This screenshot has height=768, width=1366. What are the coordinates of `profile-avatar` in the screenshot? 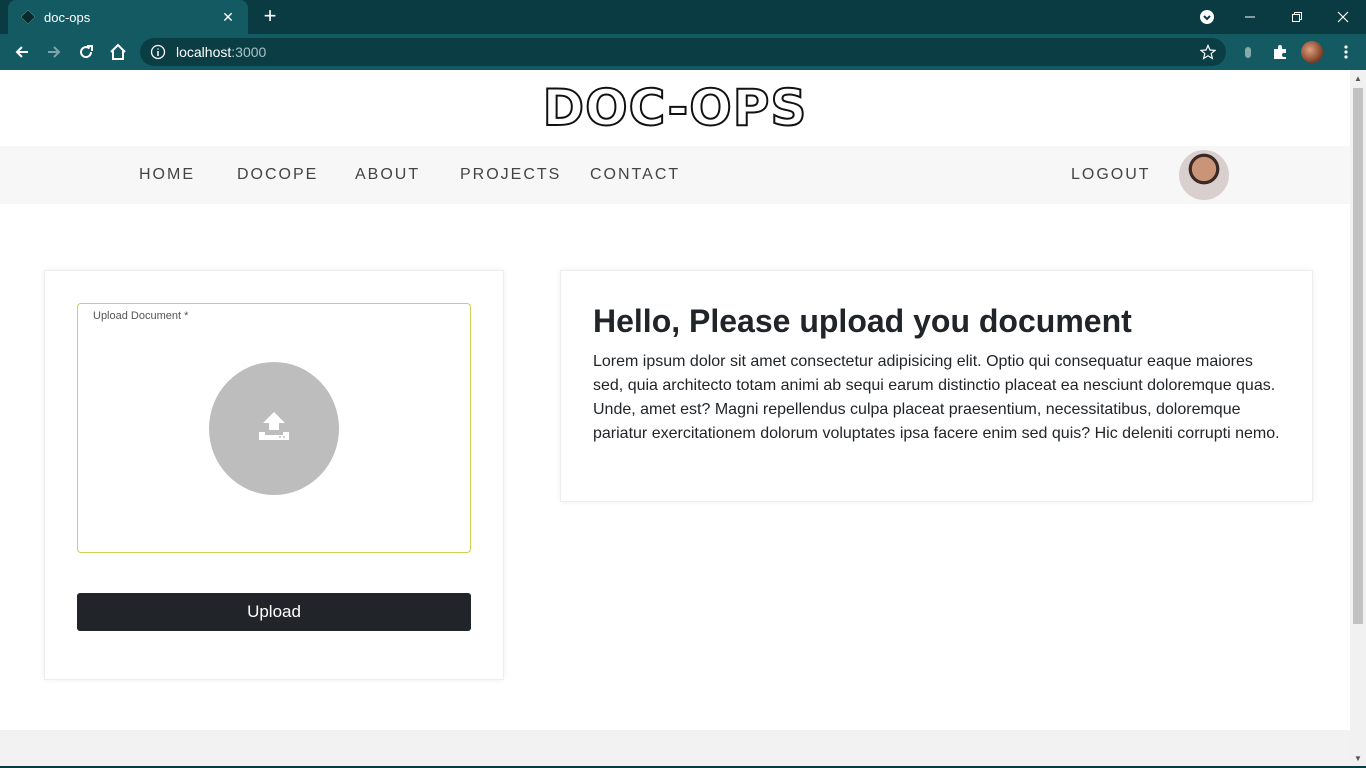 It's located at (1312, 52).